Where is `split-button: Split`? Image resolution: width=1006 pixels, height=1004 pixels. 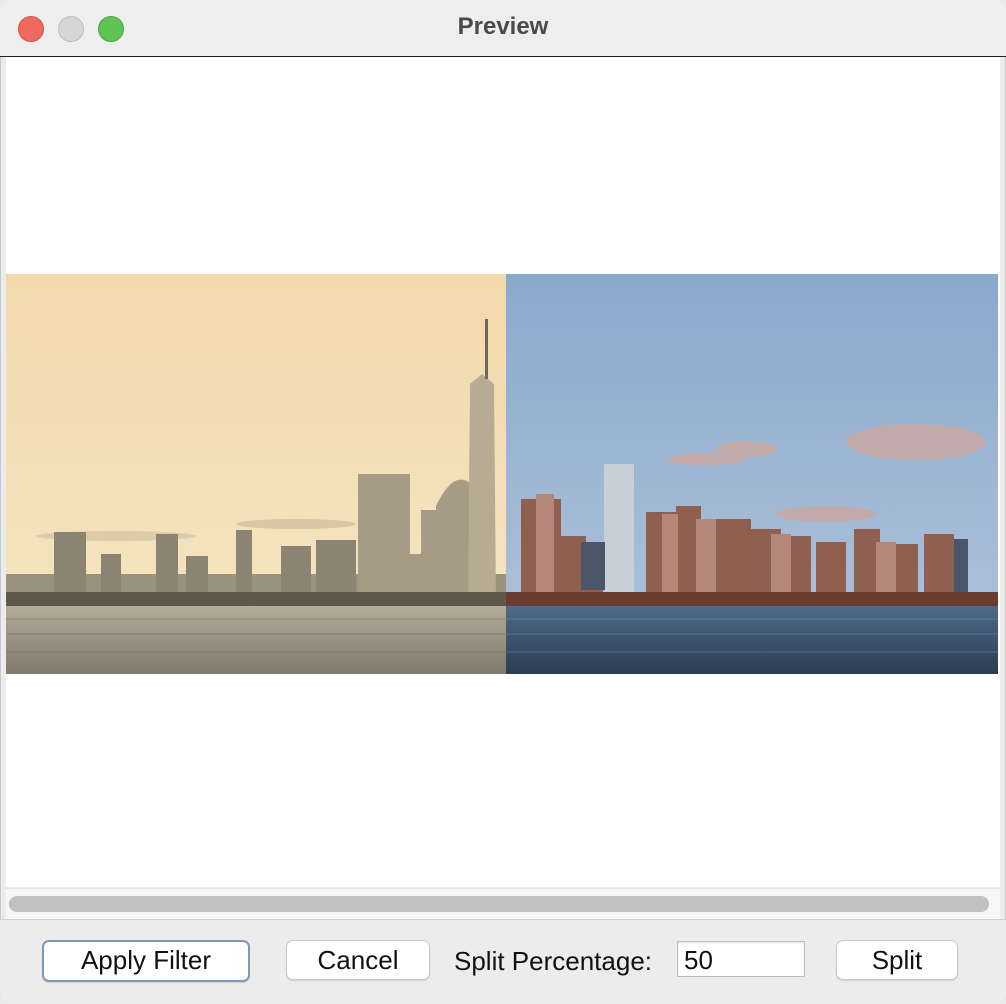 split-button: Split is located at coordinates (897, 960).